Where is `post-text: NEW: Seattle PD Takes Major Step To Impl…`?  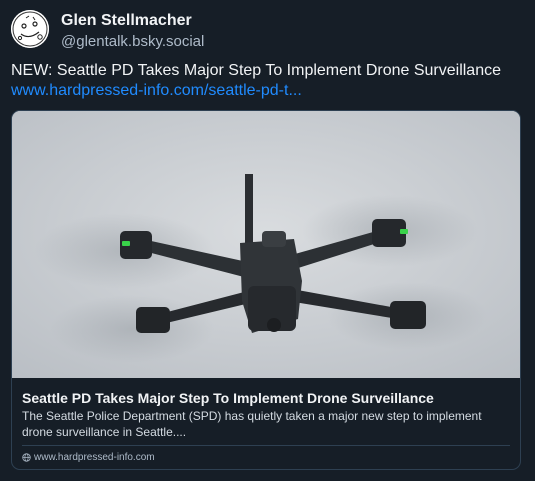
post-text: NEW: Seattle PD Takes Major Step To Impl… is located at coordinates (256, 70).